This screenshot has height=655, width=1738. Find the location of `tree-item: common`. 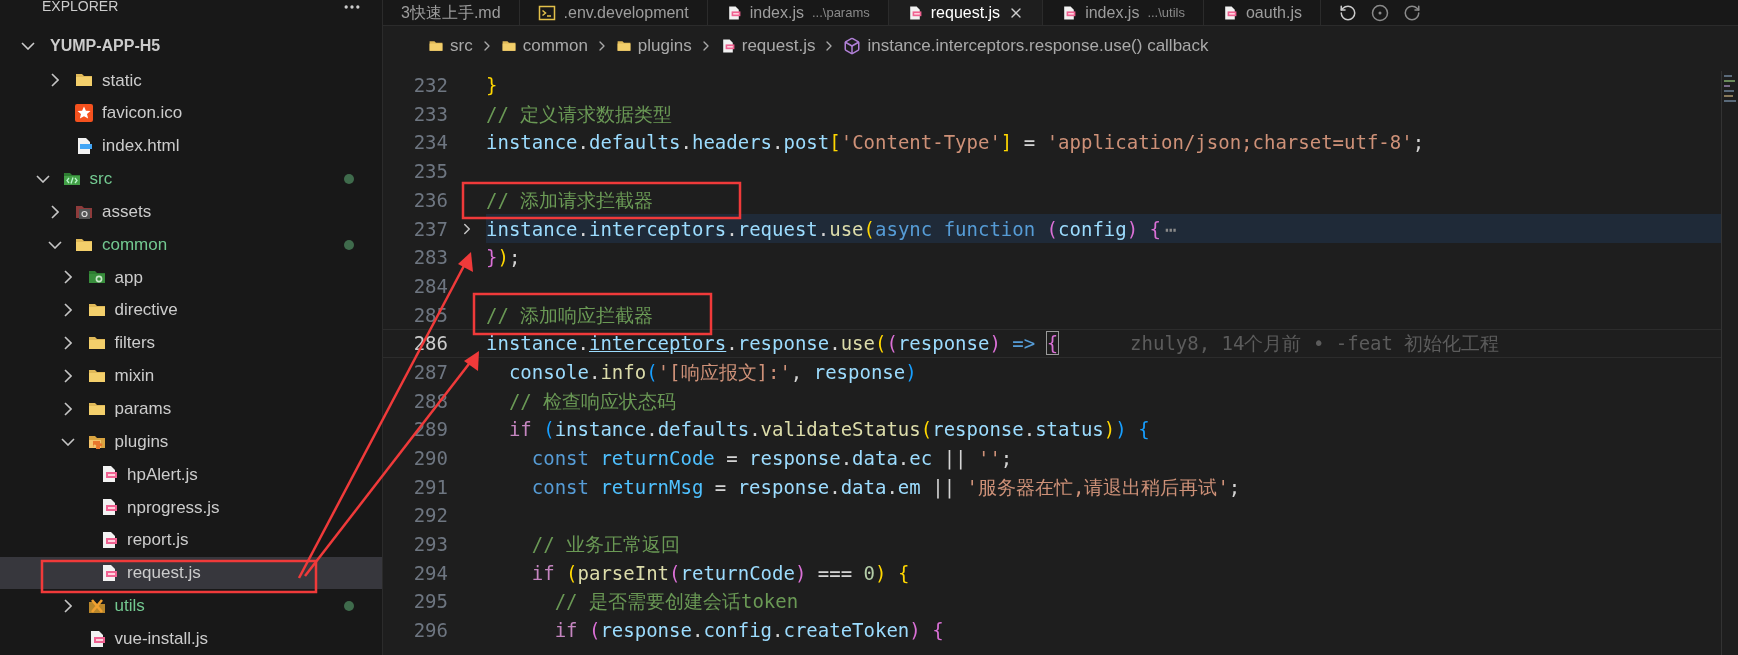

tree-item: common is located at coordinates (191, 244).